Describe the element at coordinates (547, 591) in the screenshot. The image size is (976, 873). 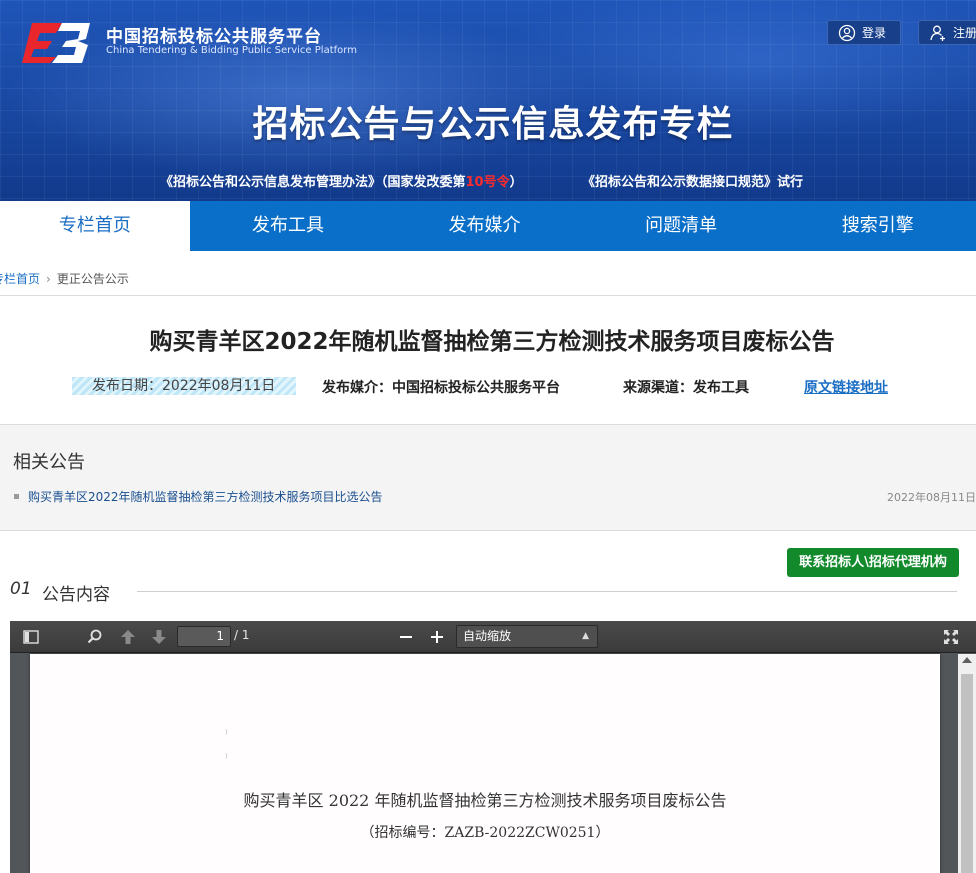
I see `section-divider` at that location.